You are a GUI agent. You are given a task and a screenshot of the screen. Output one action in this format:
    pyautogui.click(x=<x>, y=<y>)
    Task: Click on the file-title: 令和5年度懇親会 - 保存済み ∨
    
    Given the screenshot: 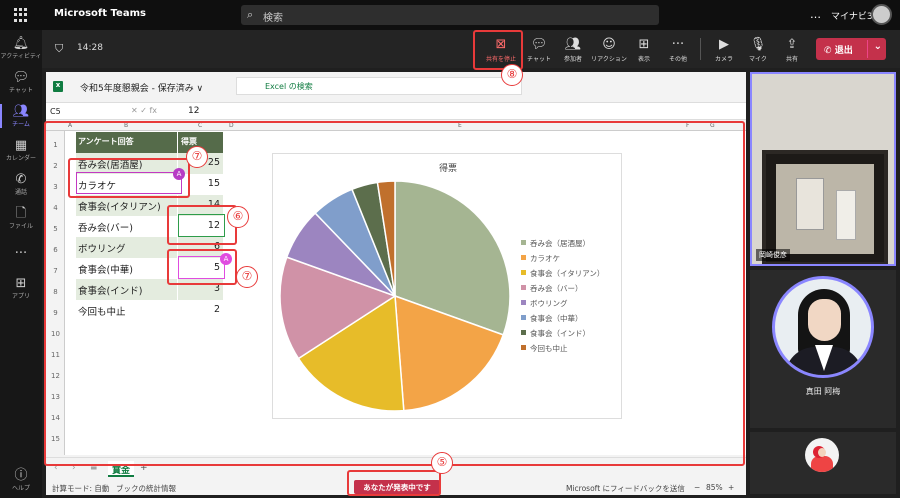 What is the action you would take?
    pyautogui.click(x=141, y=87)
    